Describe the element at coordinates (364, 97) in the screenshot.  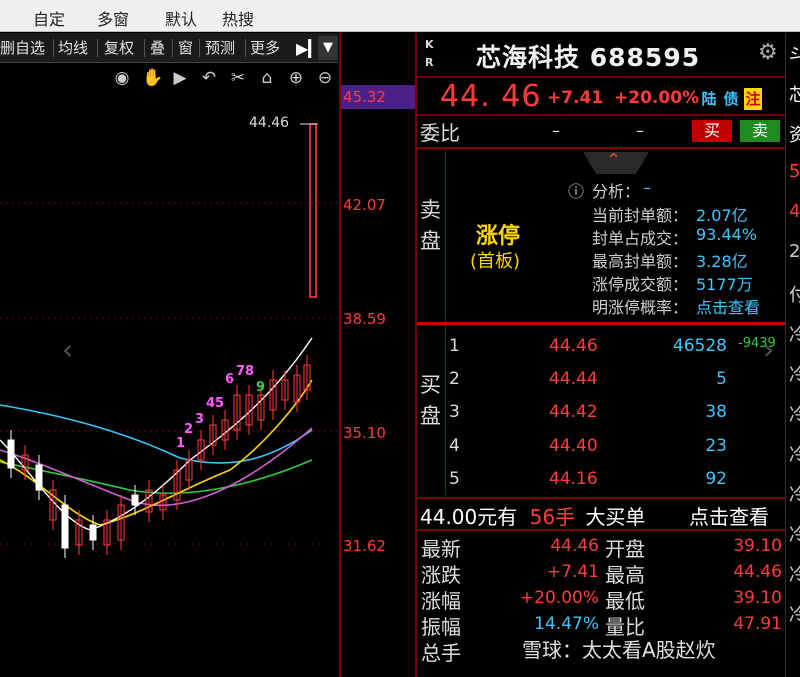
I see `price-label: 45.32` at that location.